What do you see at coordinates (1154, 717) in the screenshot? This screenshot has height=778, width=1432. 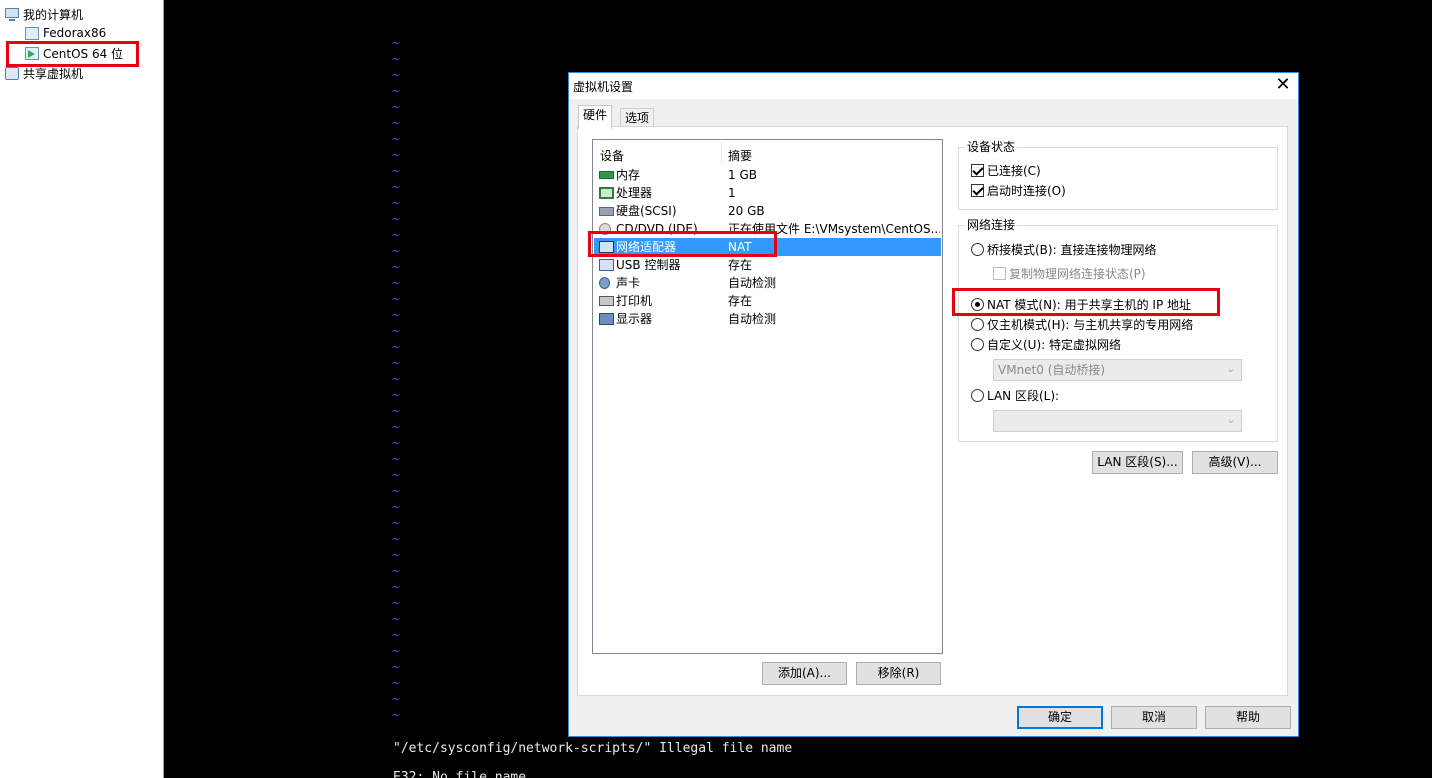 I see `cancel-button: 取消` at bounding box center [1154, 717].